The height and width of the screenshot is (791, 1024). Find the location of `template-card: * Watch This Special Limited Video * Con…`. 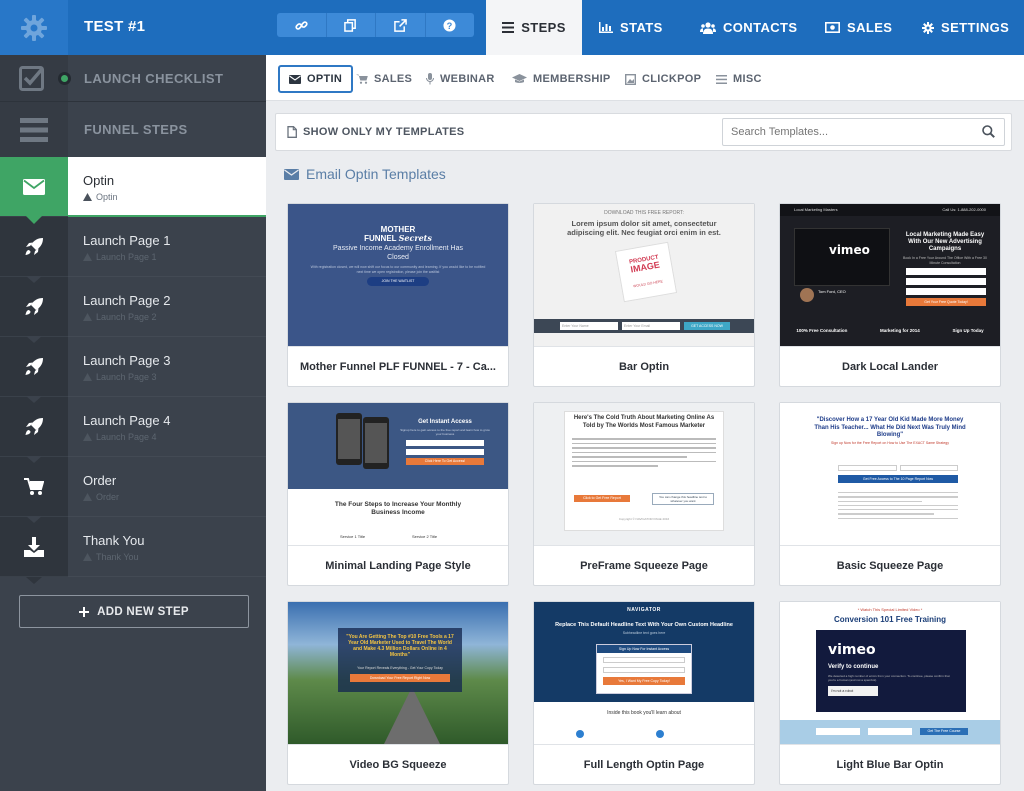

template-card: * Watch This Special Limited Video * Con… is located at coordinates (890, 693).